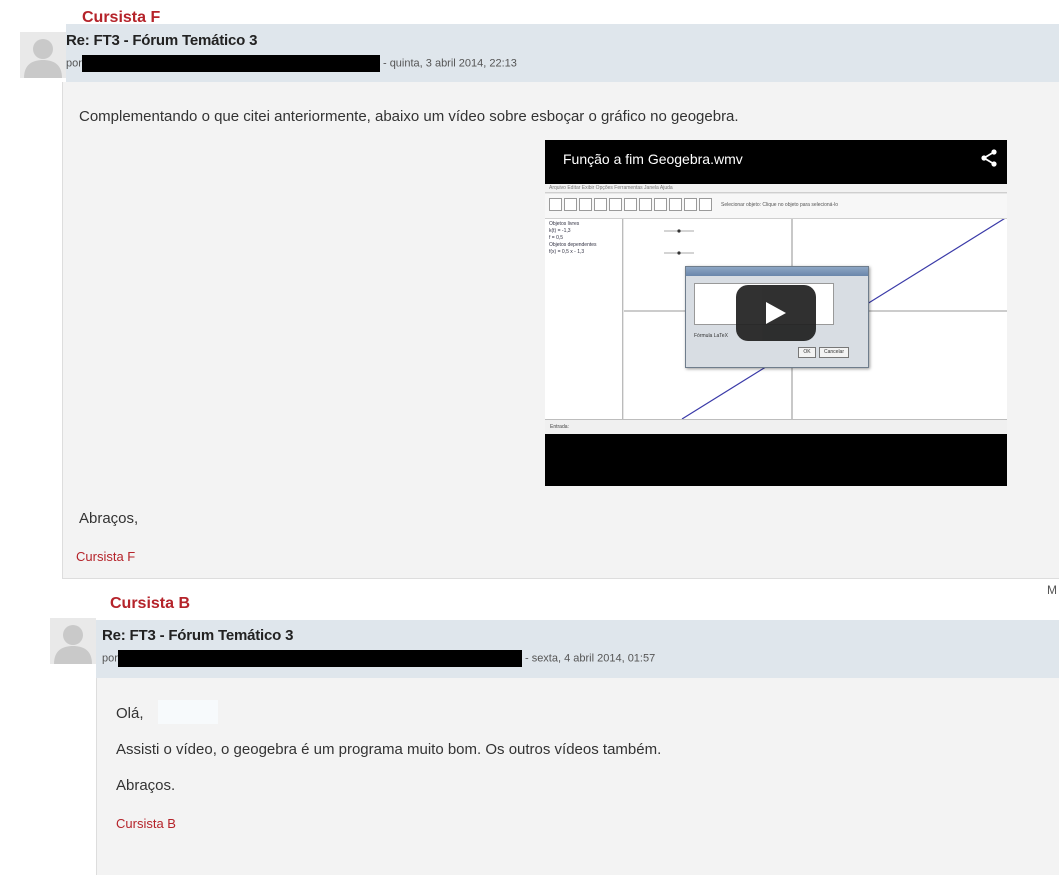  Describe the element at coordinates (556, 238) in the screenshot. I see `algebra-line: f = 0,5` at that location.